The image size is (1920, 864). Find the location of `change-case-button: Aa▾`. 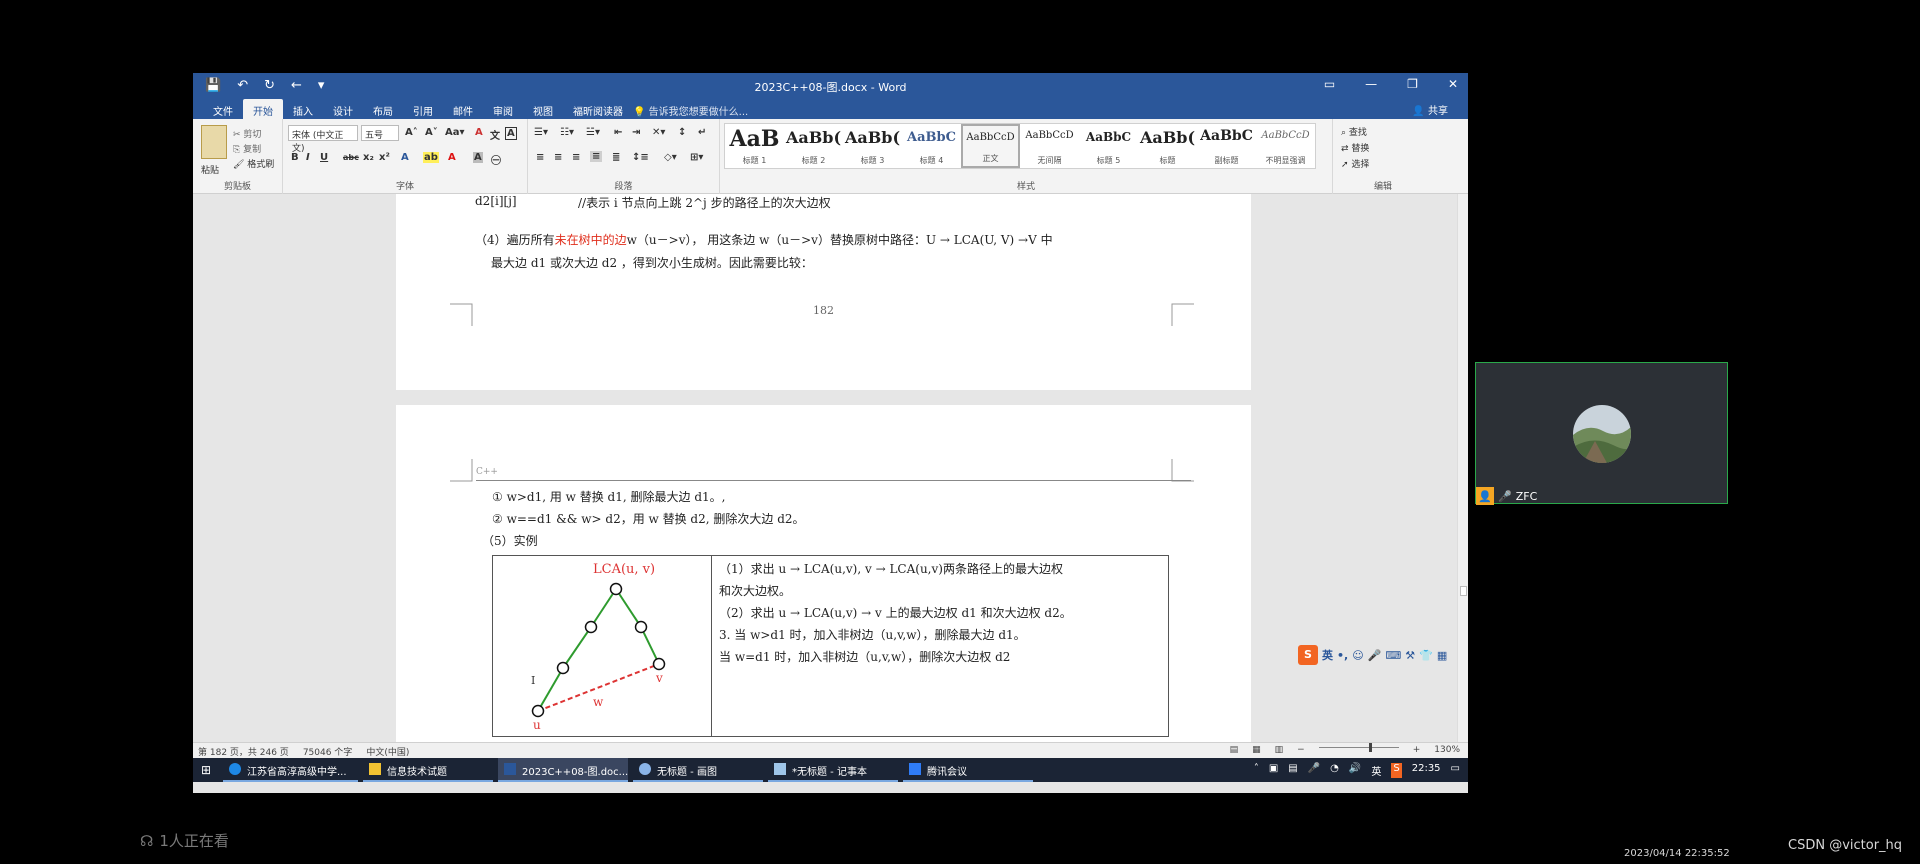

change-case-button: Aa▾ is located at coordinates (455, 132).